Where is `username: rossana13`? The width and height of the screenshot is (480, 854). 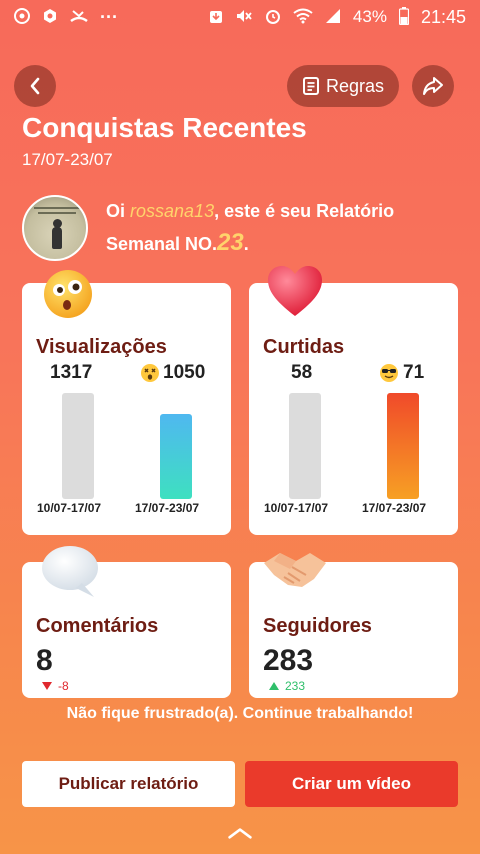
username: rossana13 is located at coordinates (172, 211).